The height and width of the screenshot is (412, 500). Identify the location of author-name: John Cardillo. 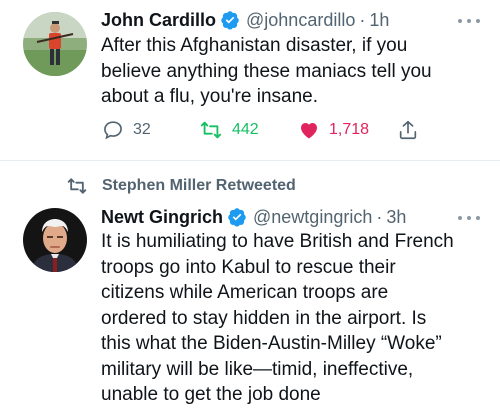
(158, 20).